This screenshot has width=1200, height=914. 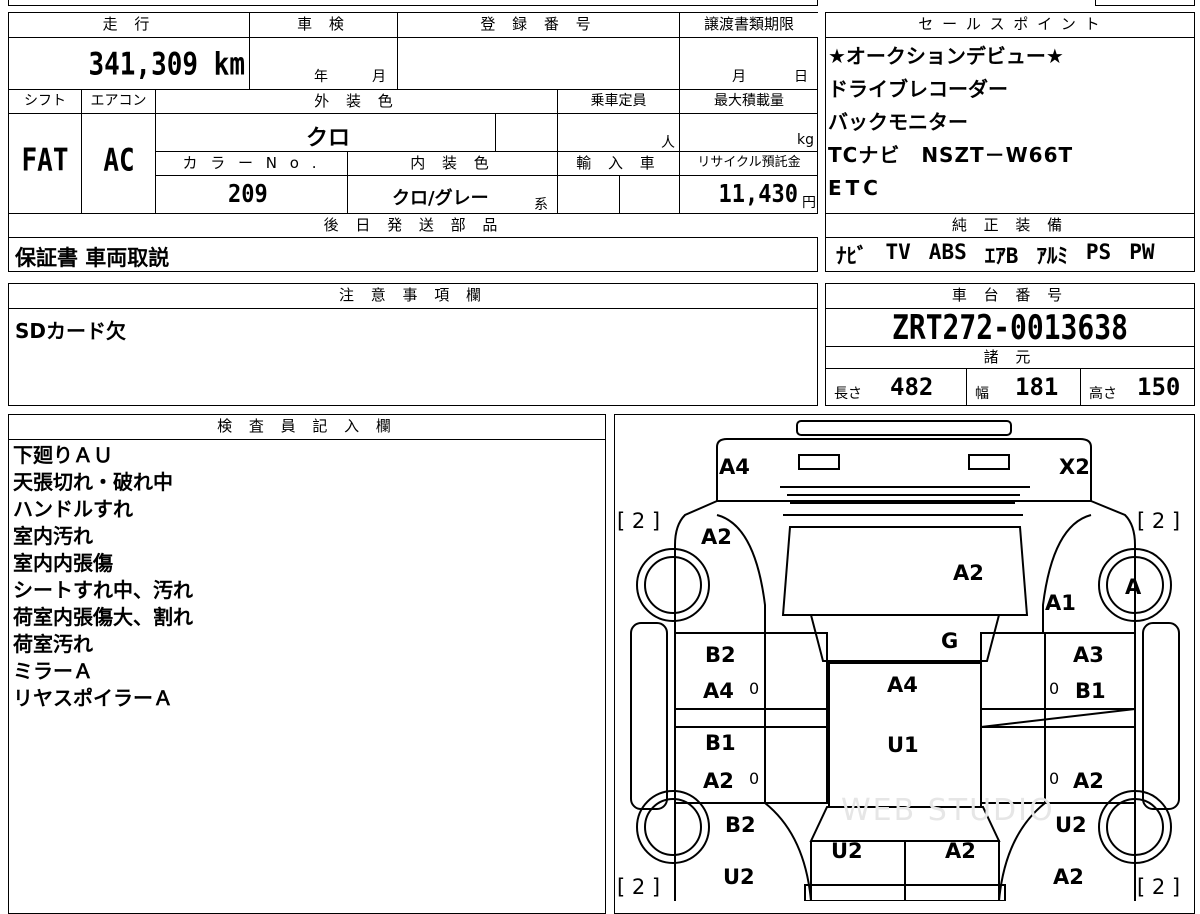 I want to click on label-interior-color: 内 装 色, so click(x=452, y=163).